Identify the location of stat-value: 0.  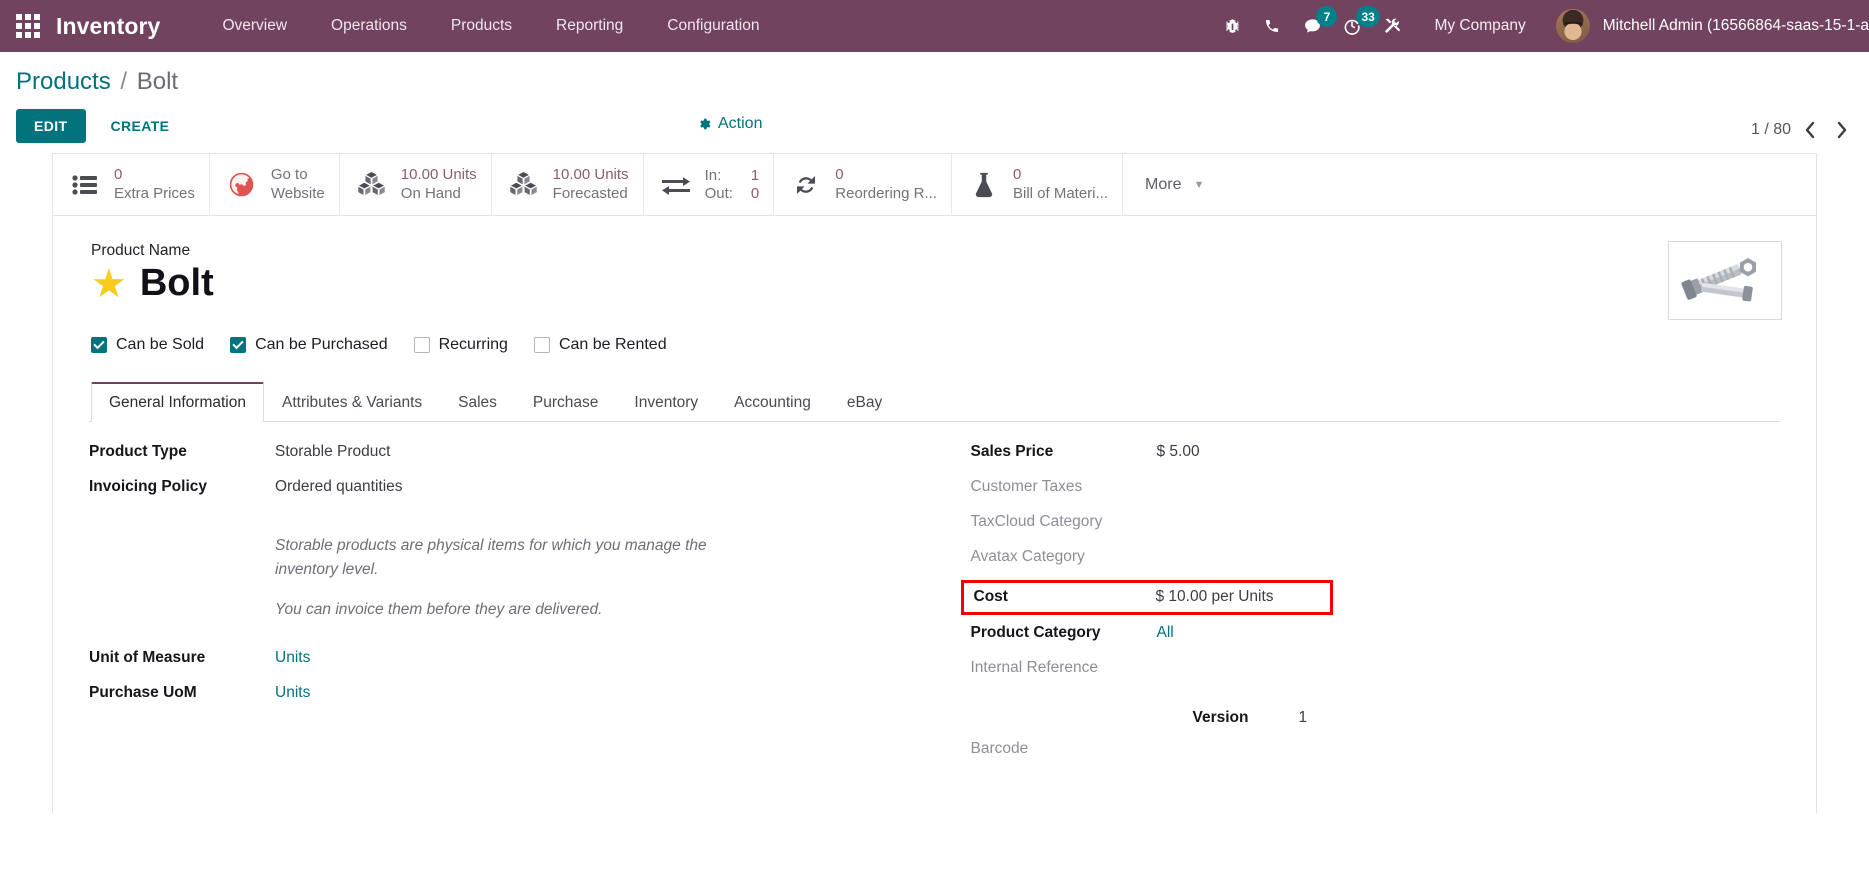
(118, 174).